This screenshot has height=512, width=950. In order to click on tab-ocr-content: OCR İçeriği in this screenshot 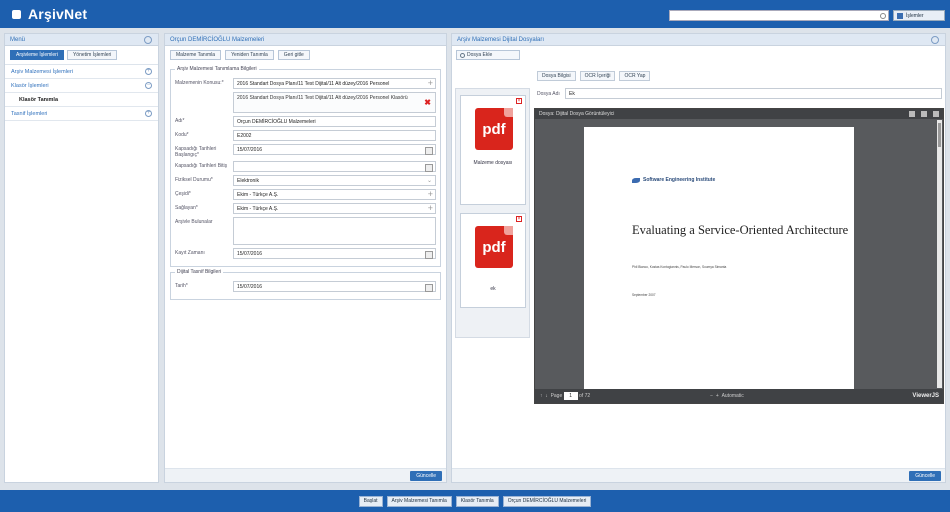, I will do `click(597, 76)`.